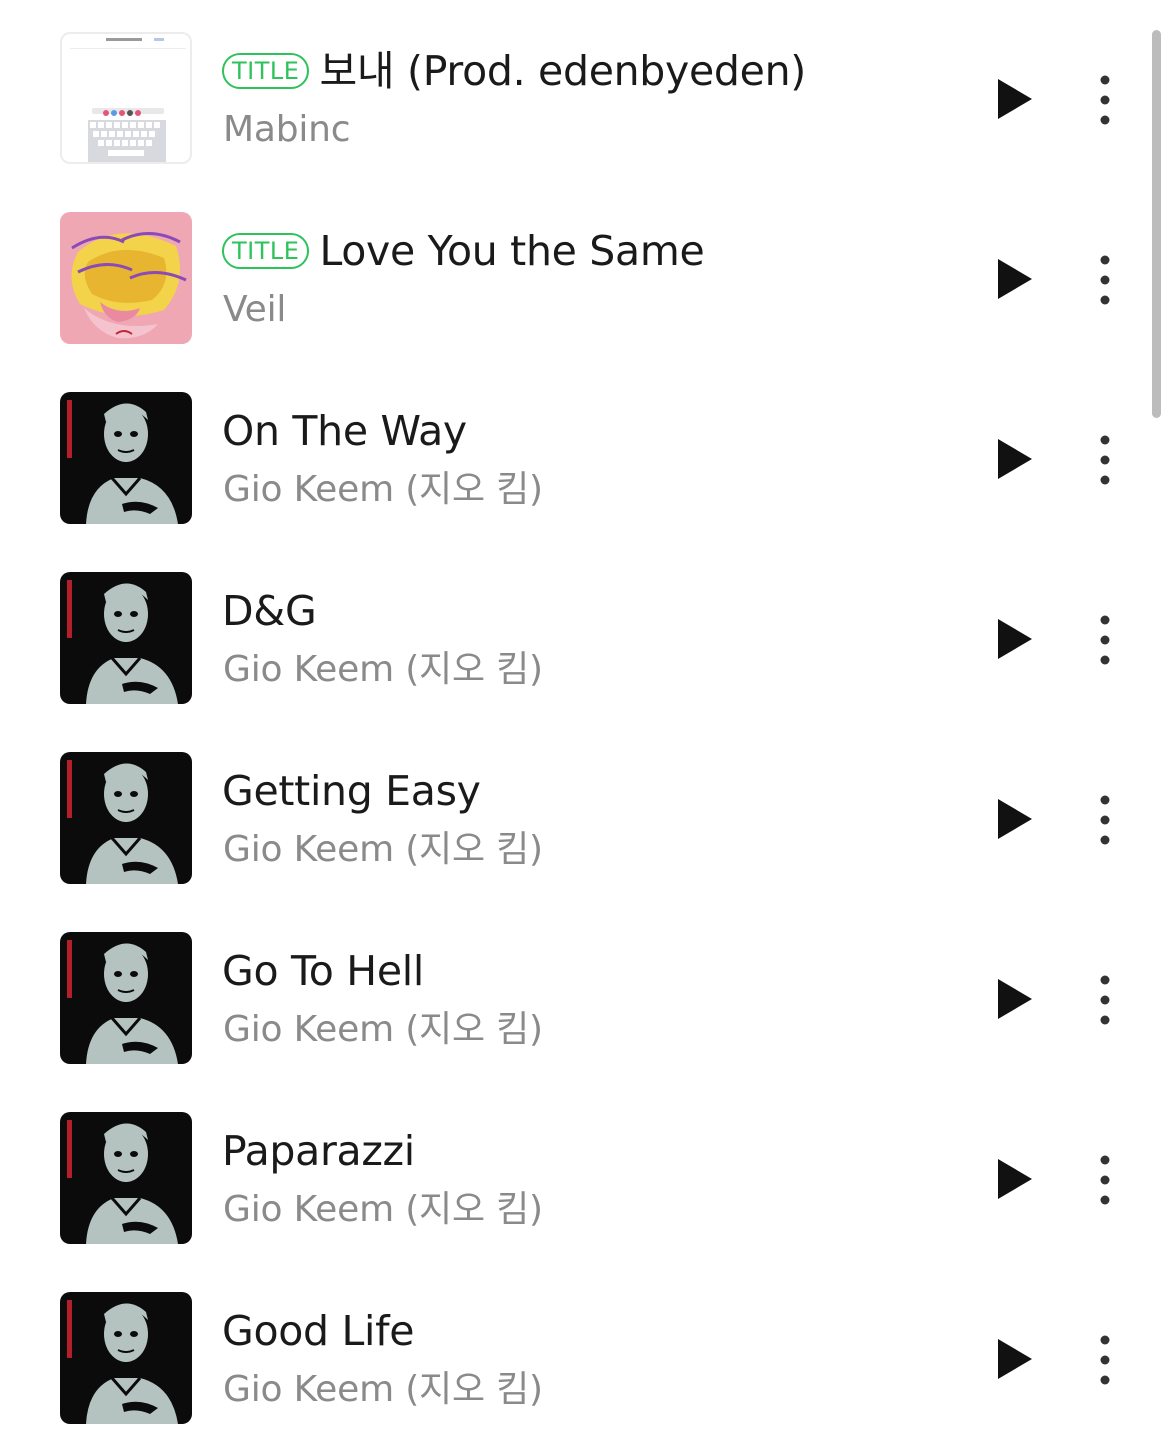  I want to click on track-title: Paparazzi, so click(318, 1151).